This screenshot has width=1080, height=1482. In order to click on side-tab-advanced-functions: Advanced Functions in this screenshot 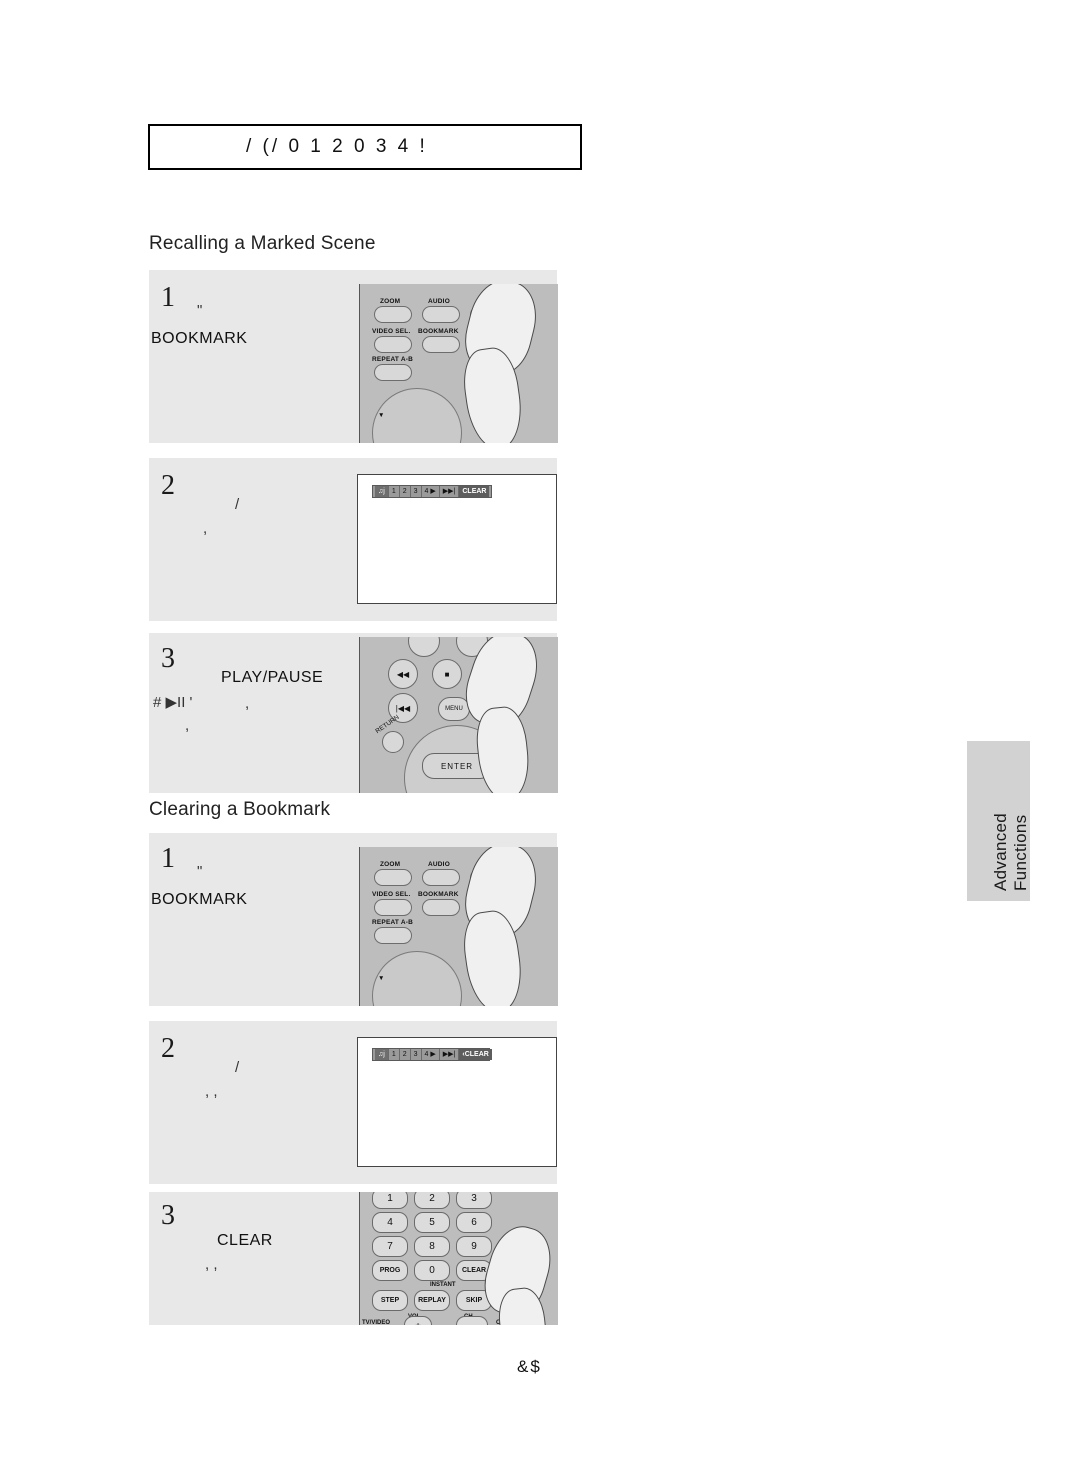, I will do `click(998, 821)`.